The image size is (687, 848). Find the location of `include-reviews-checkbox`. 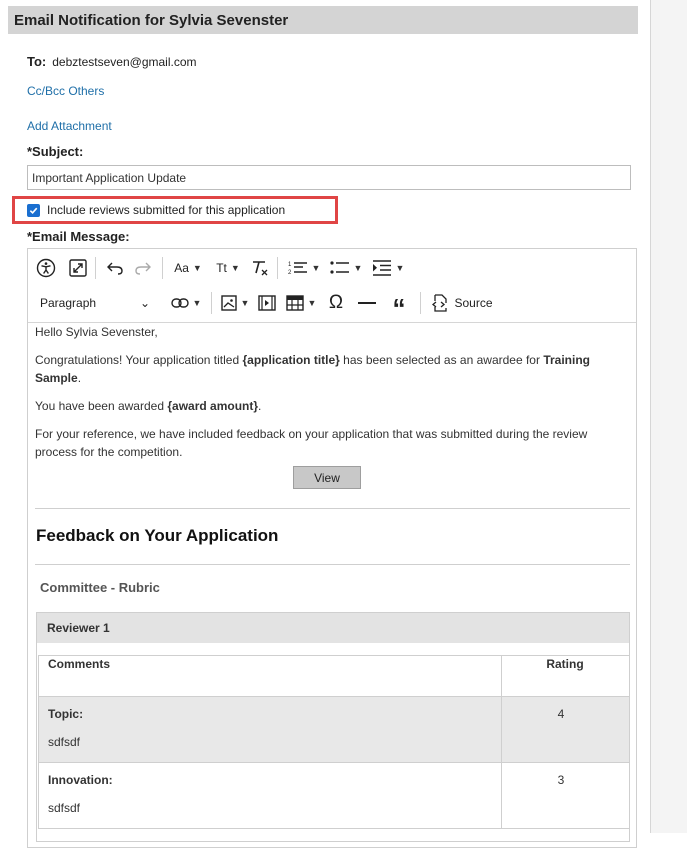

include-reviews-checkbox is located at coordinates (33, 210).